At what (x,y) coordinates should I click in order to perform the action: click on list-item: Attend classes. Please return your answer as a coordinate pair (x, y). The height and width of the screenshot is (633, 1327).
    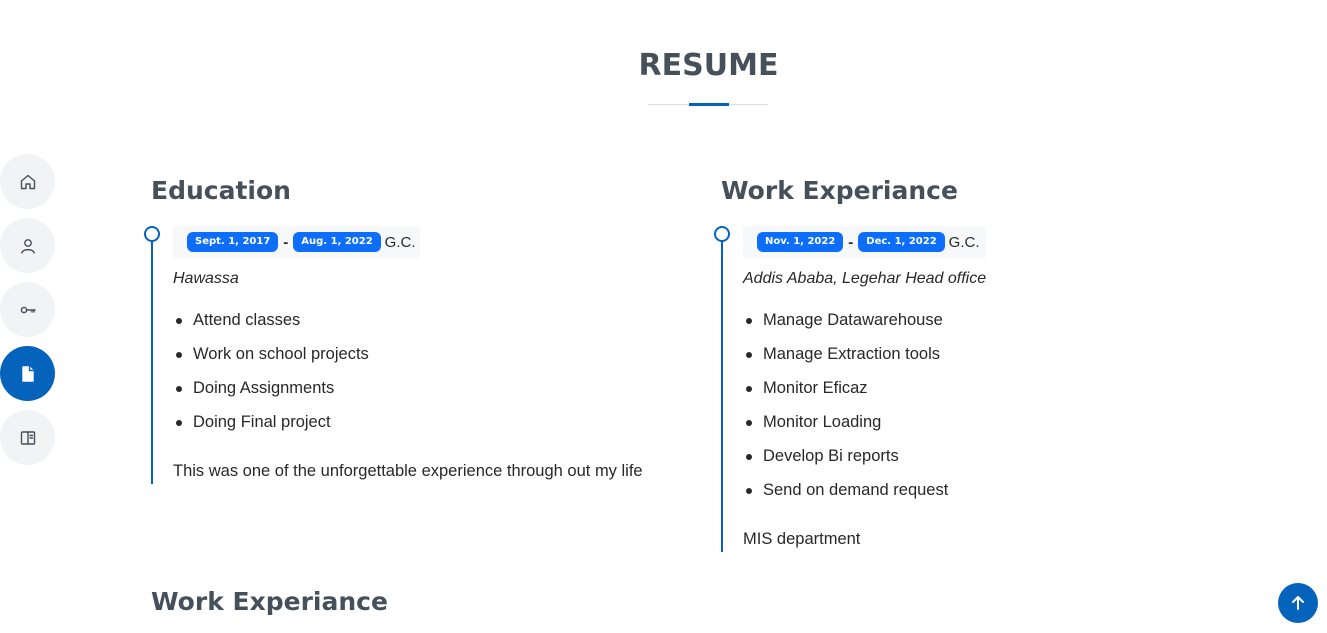
    Looking at the image, I should click on (271, 327).